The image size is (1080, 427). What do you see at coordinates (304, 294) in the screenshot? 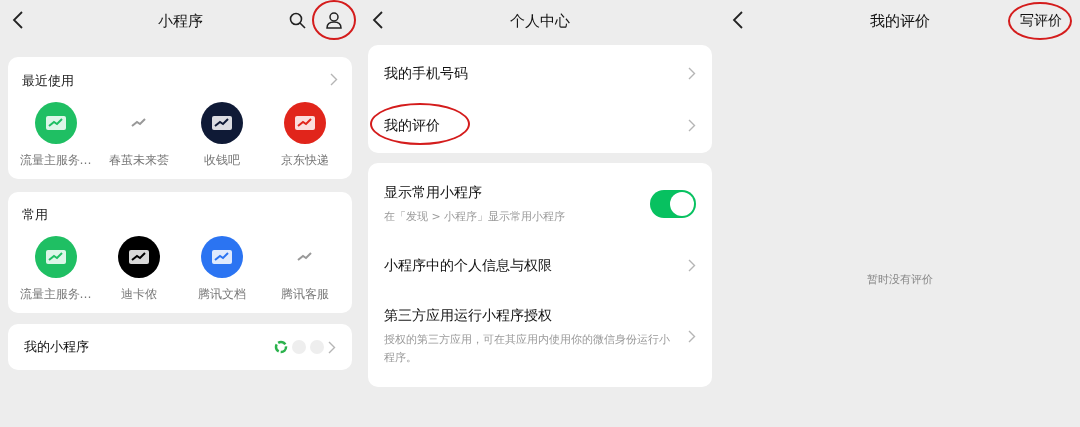
I see `app-name: 腾讯客服` at bounding box center [304, 294].